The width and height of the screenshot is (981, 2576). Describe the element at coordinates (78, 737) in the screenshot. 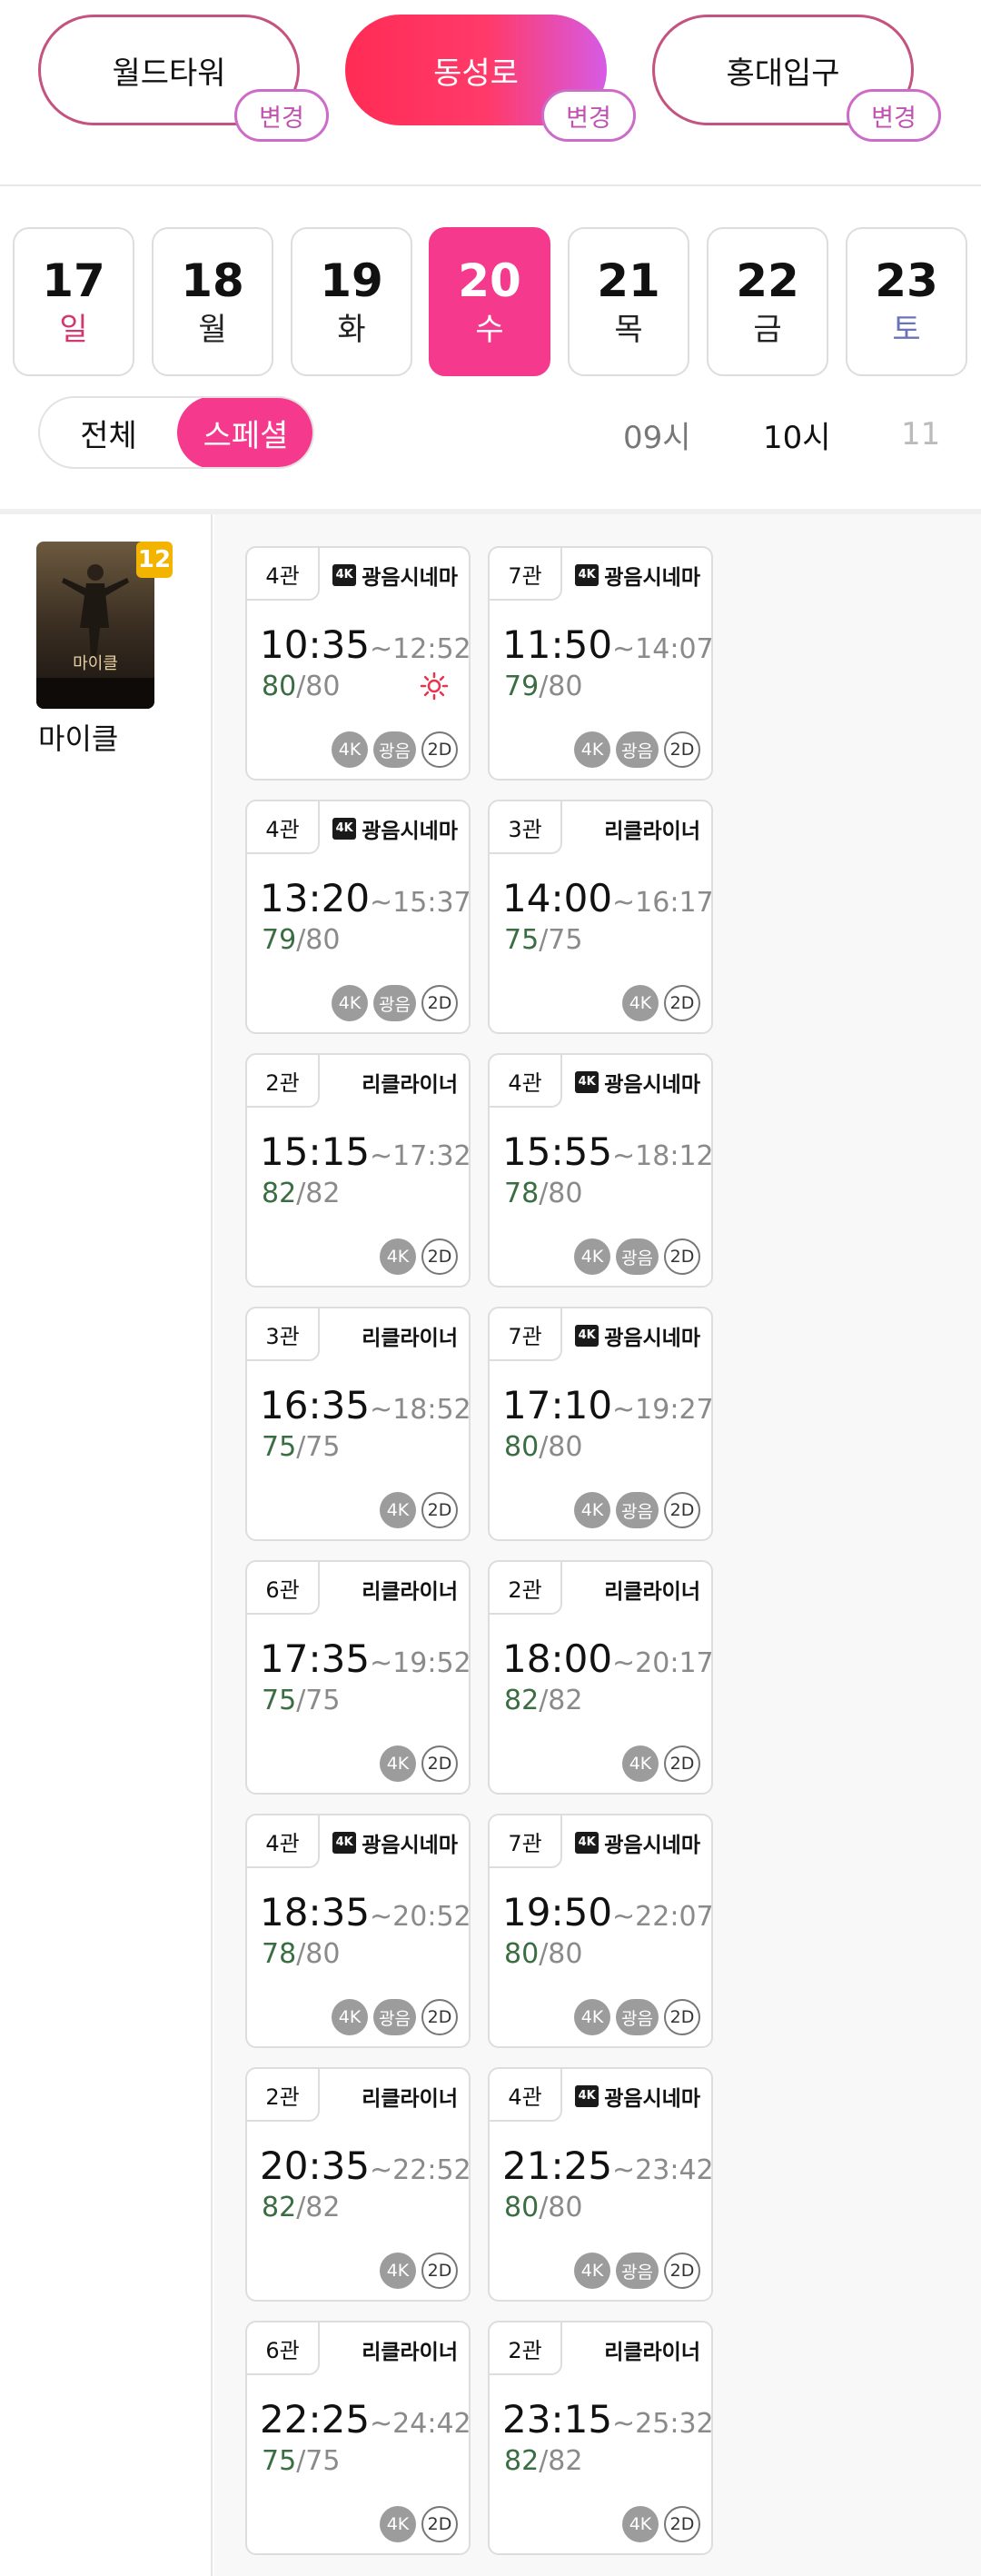

I see `movie-title: 마이클` at that location.